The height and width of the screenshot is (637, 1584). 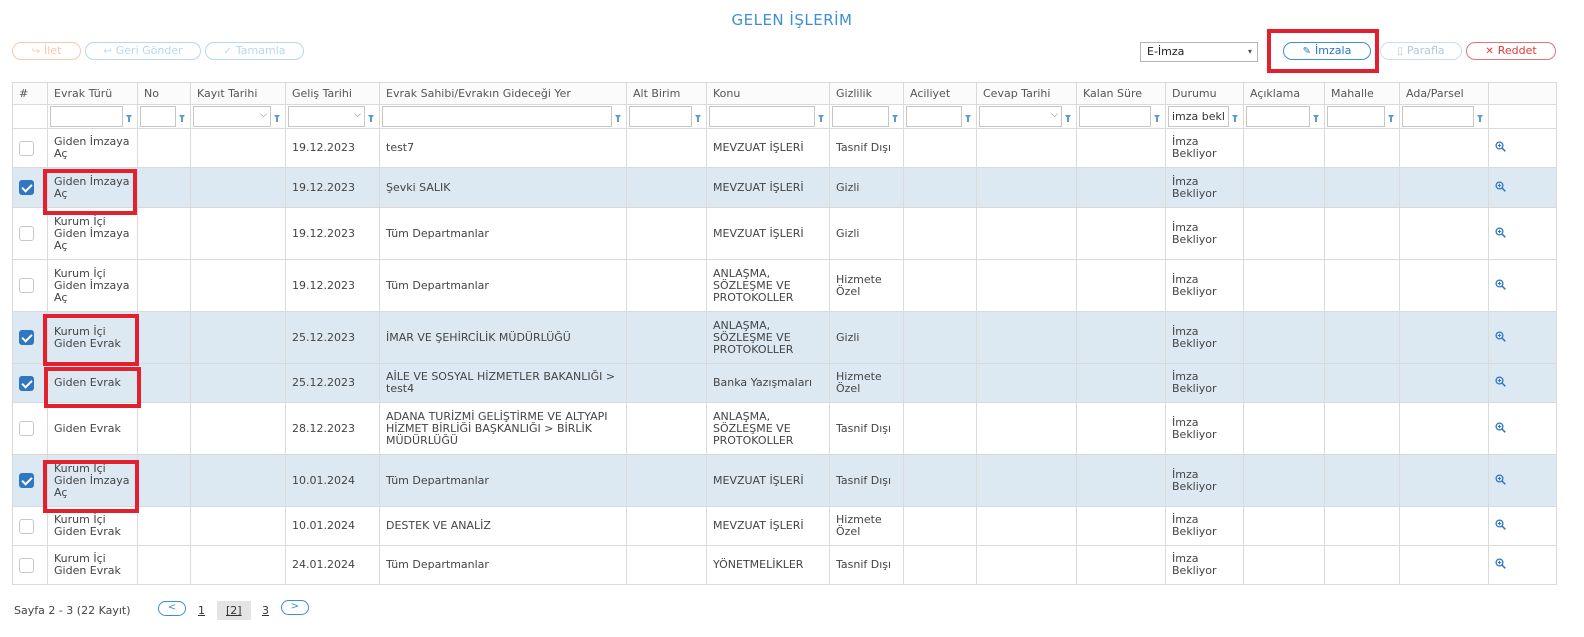 What do you see at coordinates (332, 285) in the screenshot?
I see `cell-gelis-tarihi: 19.12.2023` at bounding box center [332, 285].